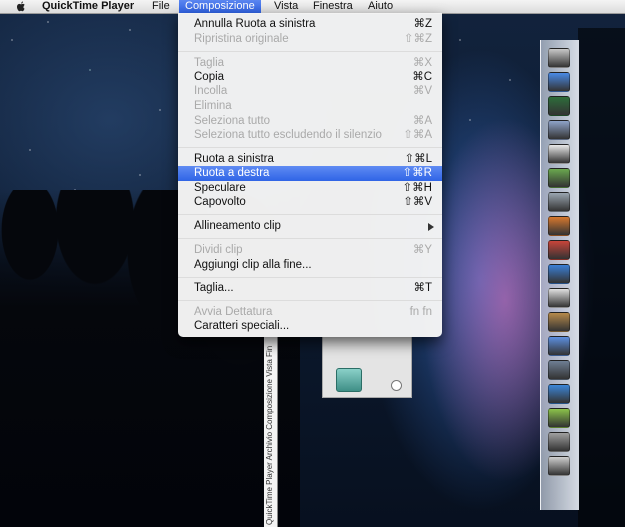  I want to click on menu-item-label: Elimina, so click(213, 106).